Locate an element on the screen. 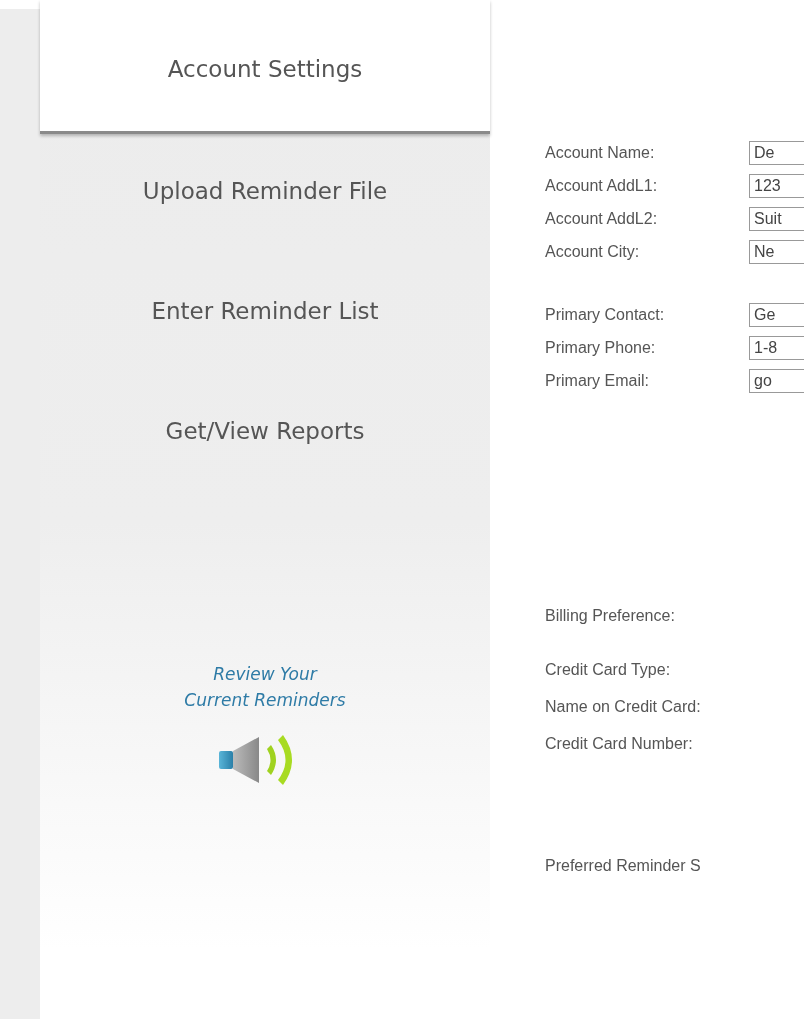 Image resolution: width=804 pixels, height=1019 pixels. field-label: Credit Card Number: is located at coordinates (619, 743).